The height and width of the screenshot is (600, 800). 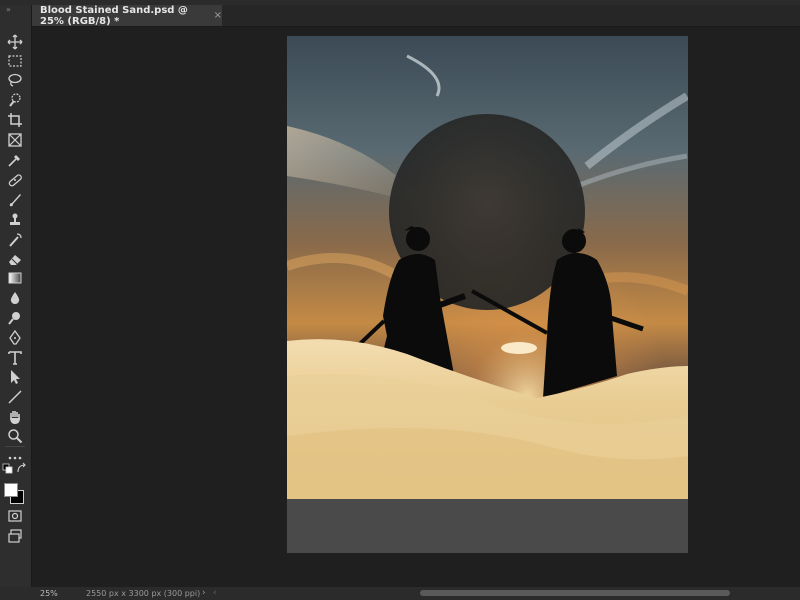 What do you see at coordinates (15, 318) in the screenshot?
I see `dodge-icon` at bounding box center [15, 318].